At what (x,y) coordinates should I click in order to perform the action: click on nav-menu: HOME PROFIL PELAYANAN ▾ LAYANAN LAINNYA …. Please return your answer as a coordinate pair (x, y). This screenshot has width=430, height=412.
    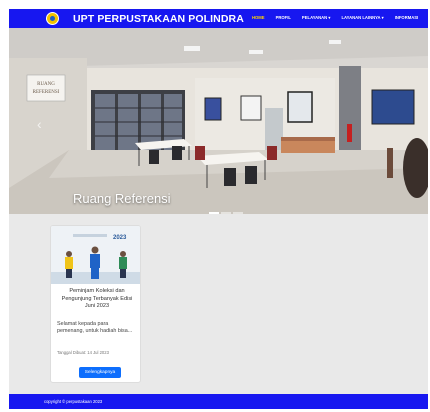
    Looking at the image, I should click on (340, 17).